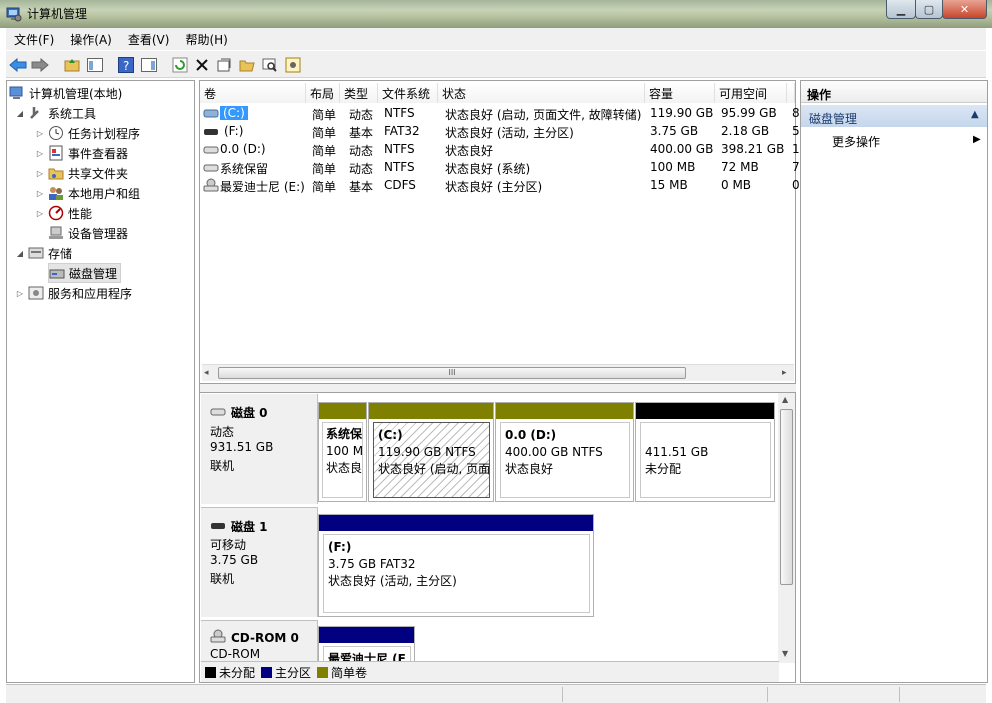 This screenshot has height=703, width=992. What do you see at coordinates (427, 452) in the screenshot?
I see `partition-size: 119.90 GB NTFS` at bounding box center [427, 452].